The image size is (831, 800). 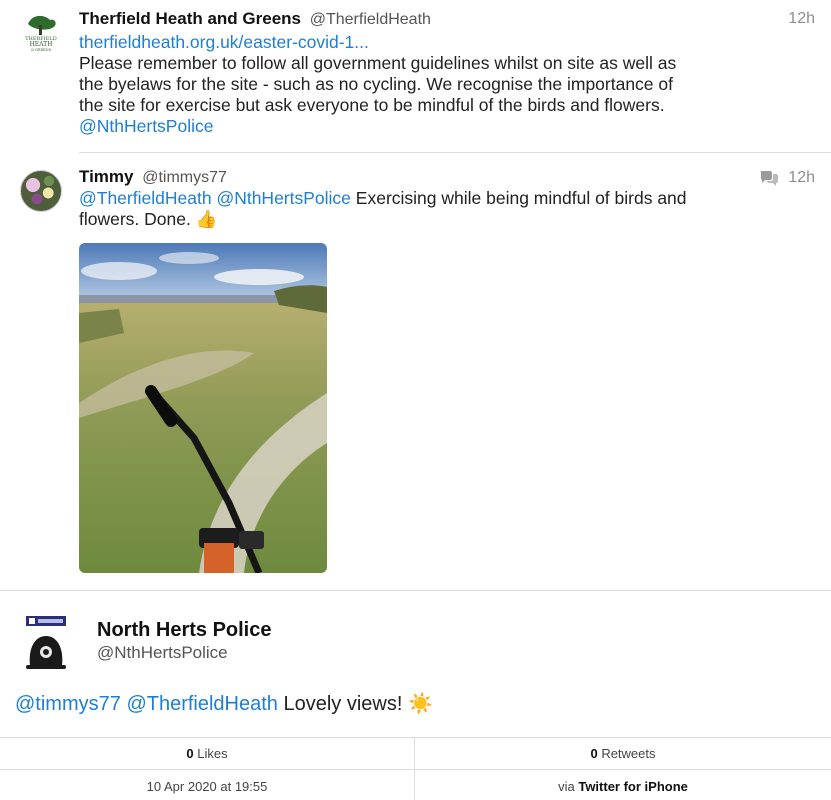 I want to click on svg-text: & GREENS, so click(x=41, y=50).